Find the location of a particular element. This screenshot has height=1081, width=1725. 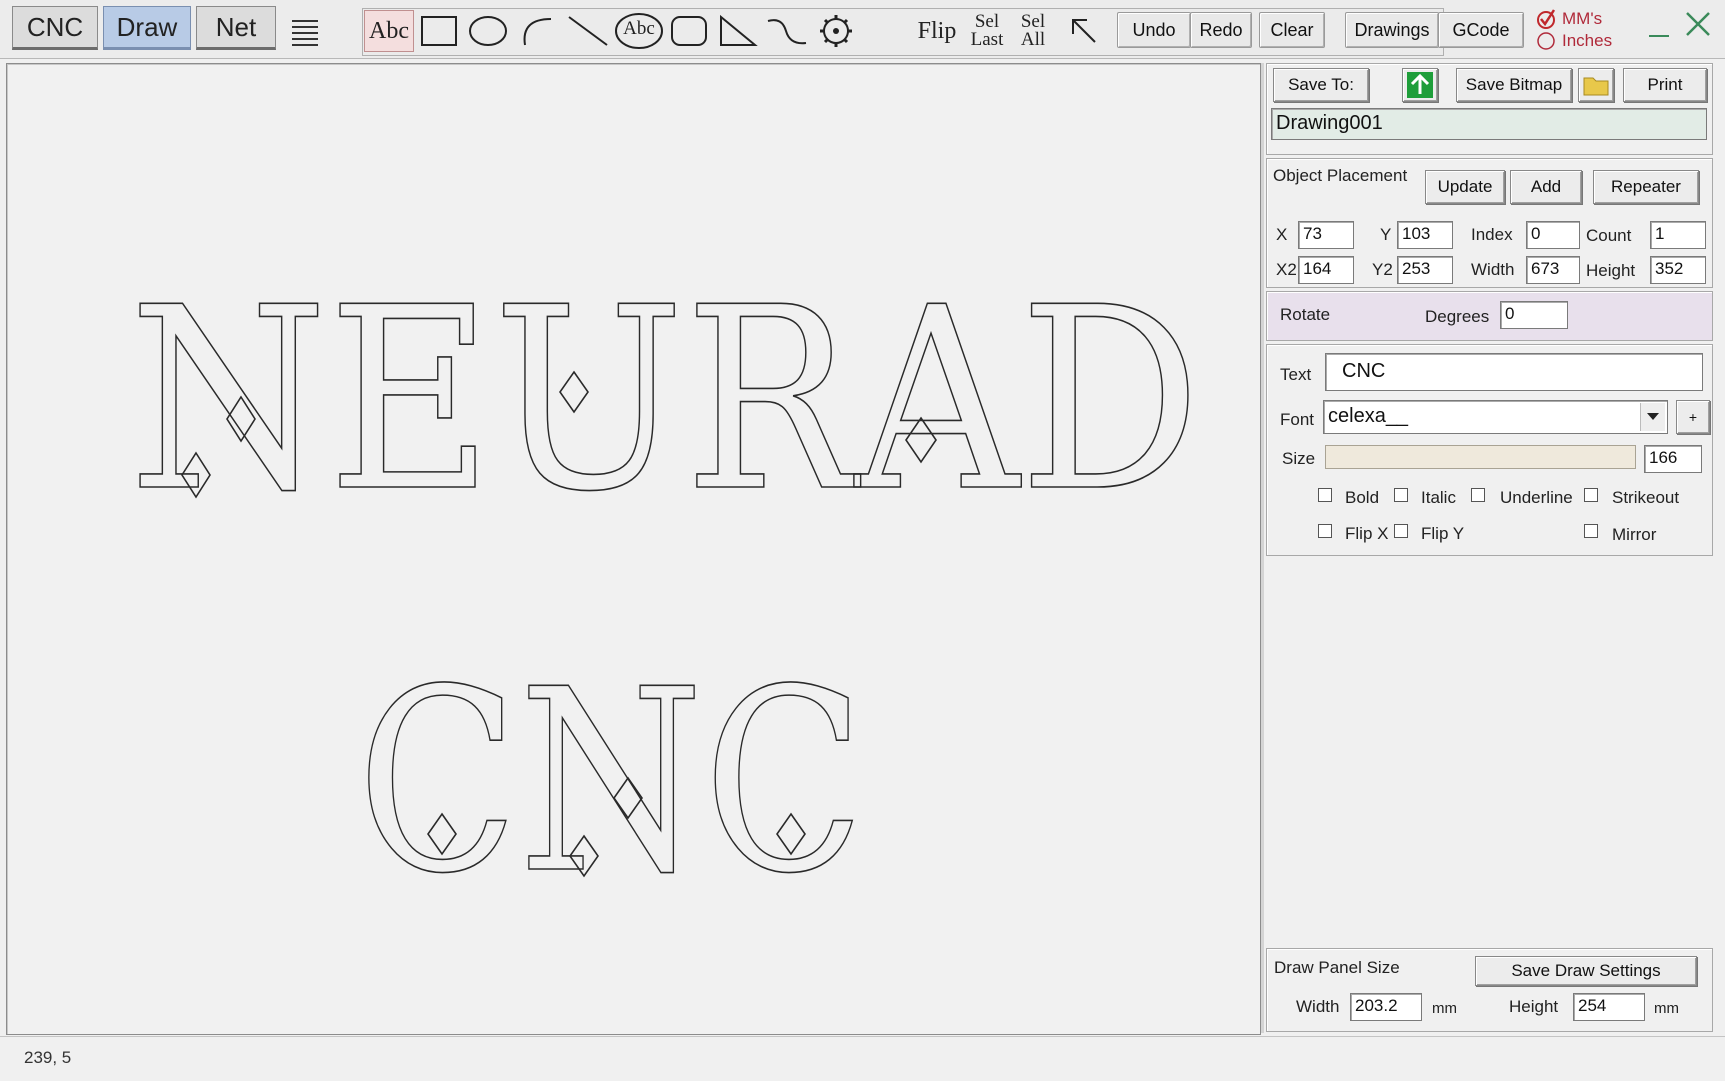

panel-height-unit: mm is located at coordinates (1666, 1008).